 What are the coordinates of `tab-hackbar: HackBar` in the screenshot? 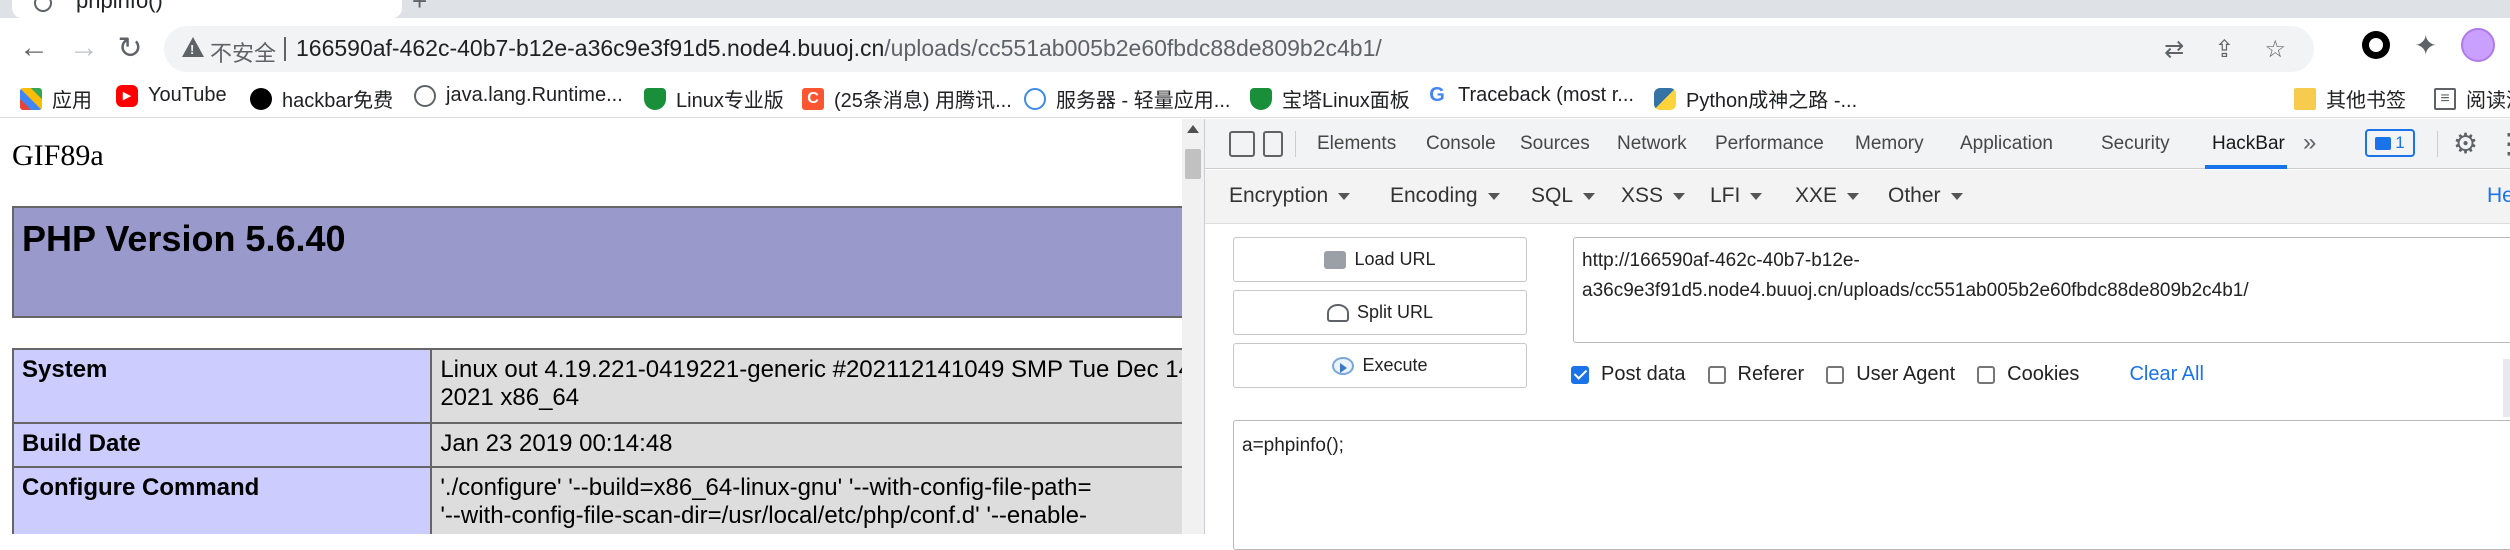 It's located at (2248, 144).